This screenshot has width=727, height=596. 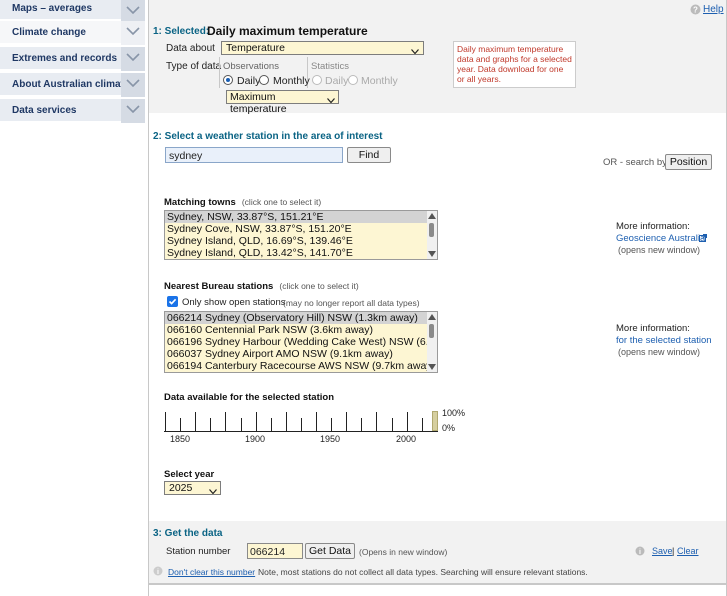 What do you see at coordinates (454, 413) in the screenshot?
I see `pct-100-label: 100%` at bounding box center [454, 413].